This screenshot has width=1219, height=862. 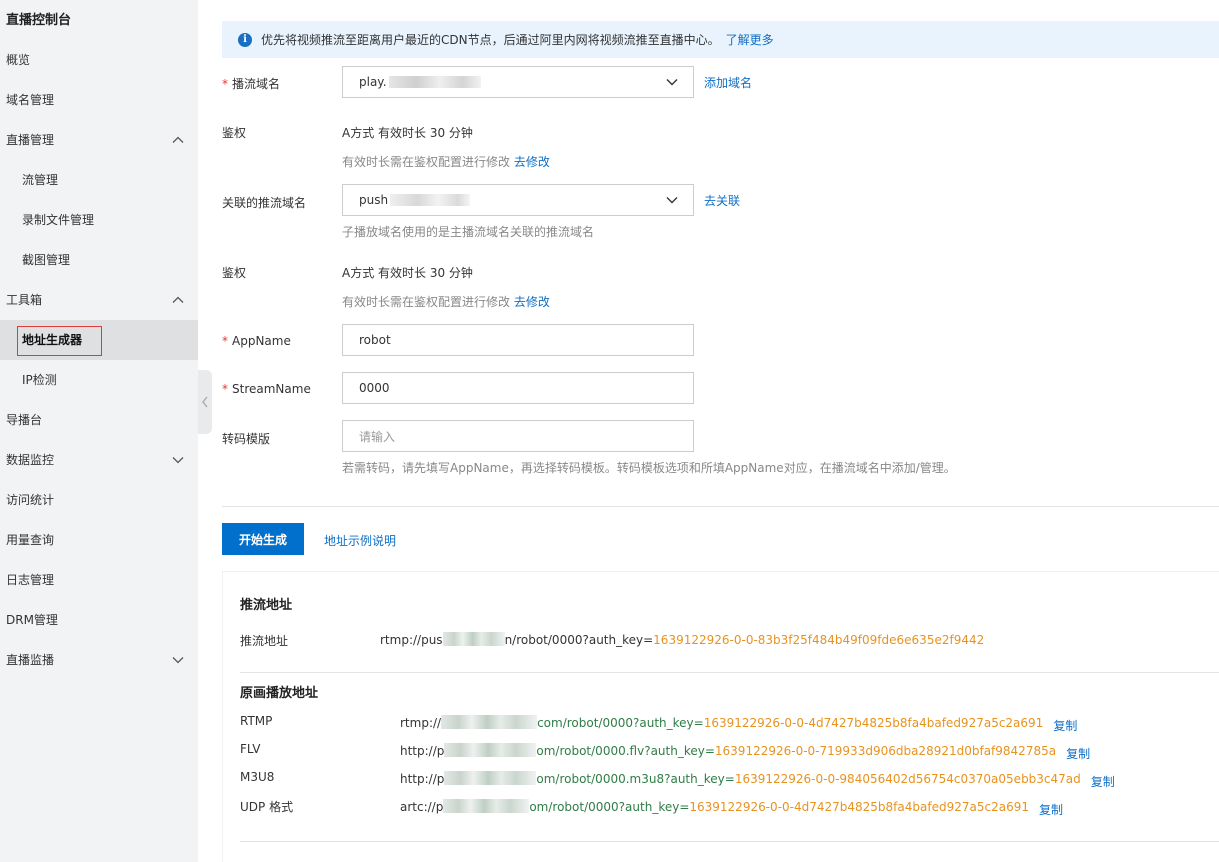 What do you see at coordinates (728, 82) in the screenshot?
I see `add-domain-link: 添加域名` at bounding box center [728, 82].